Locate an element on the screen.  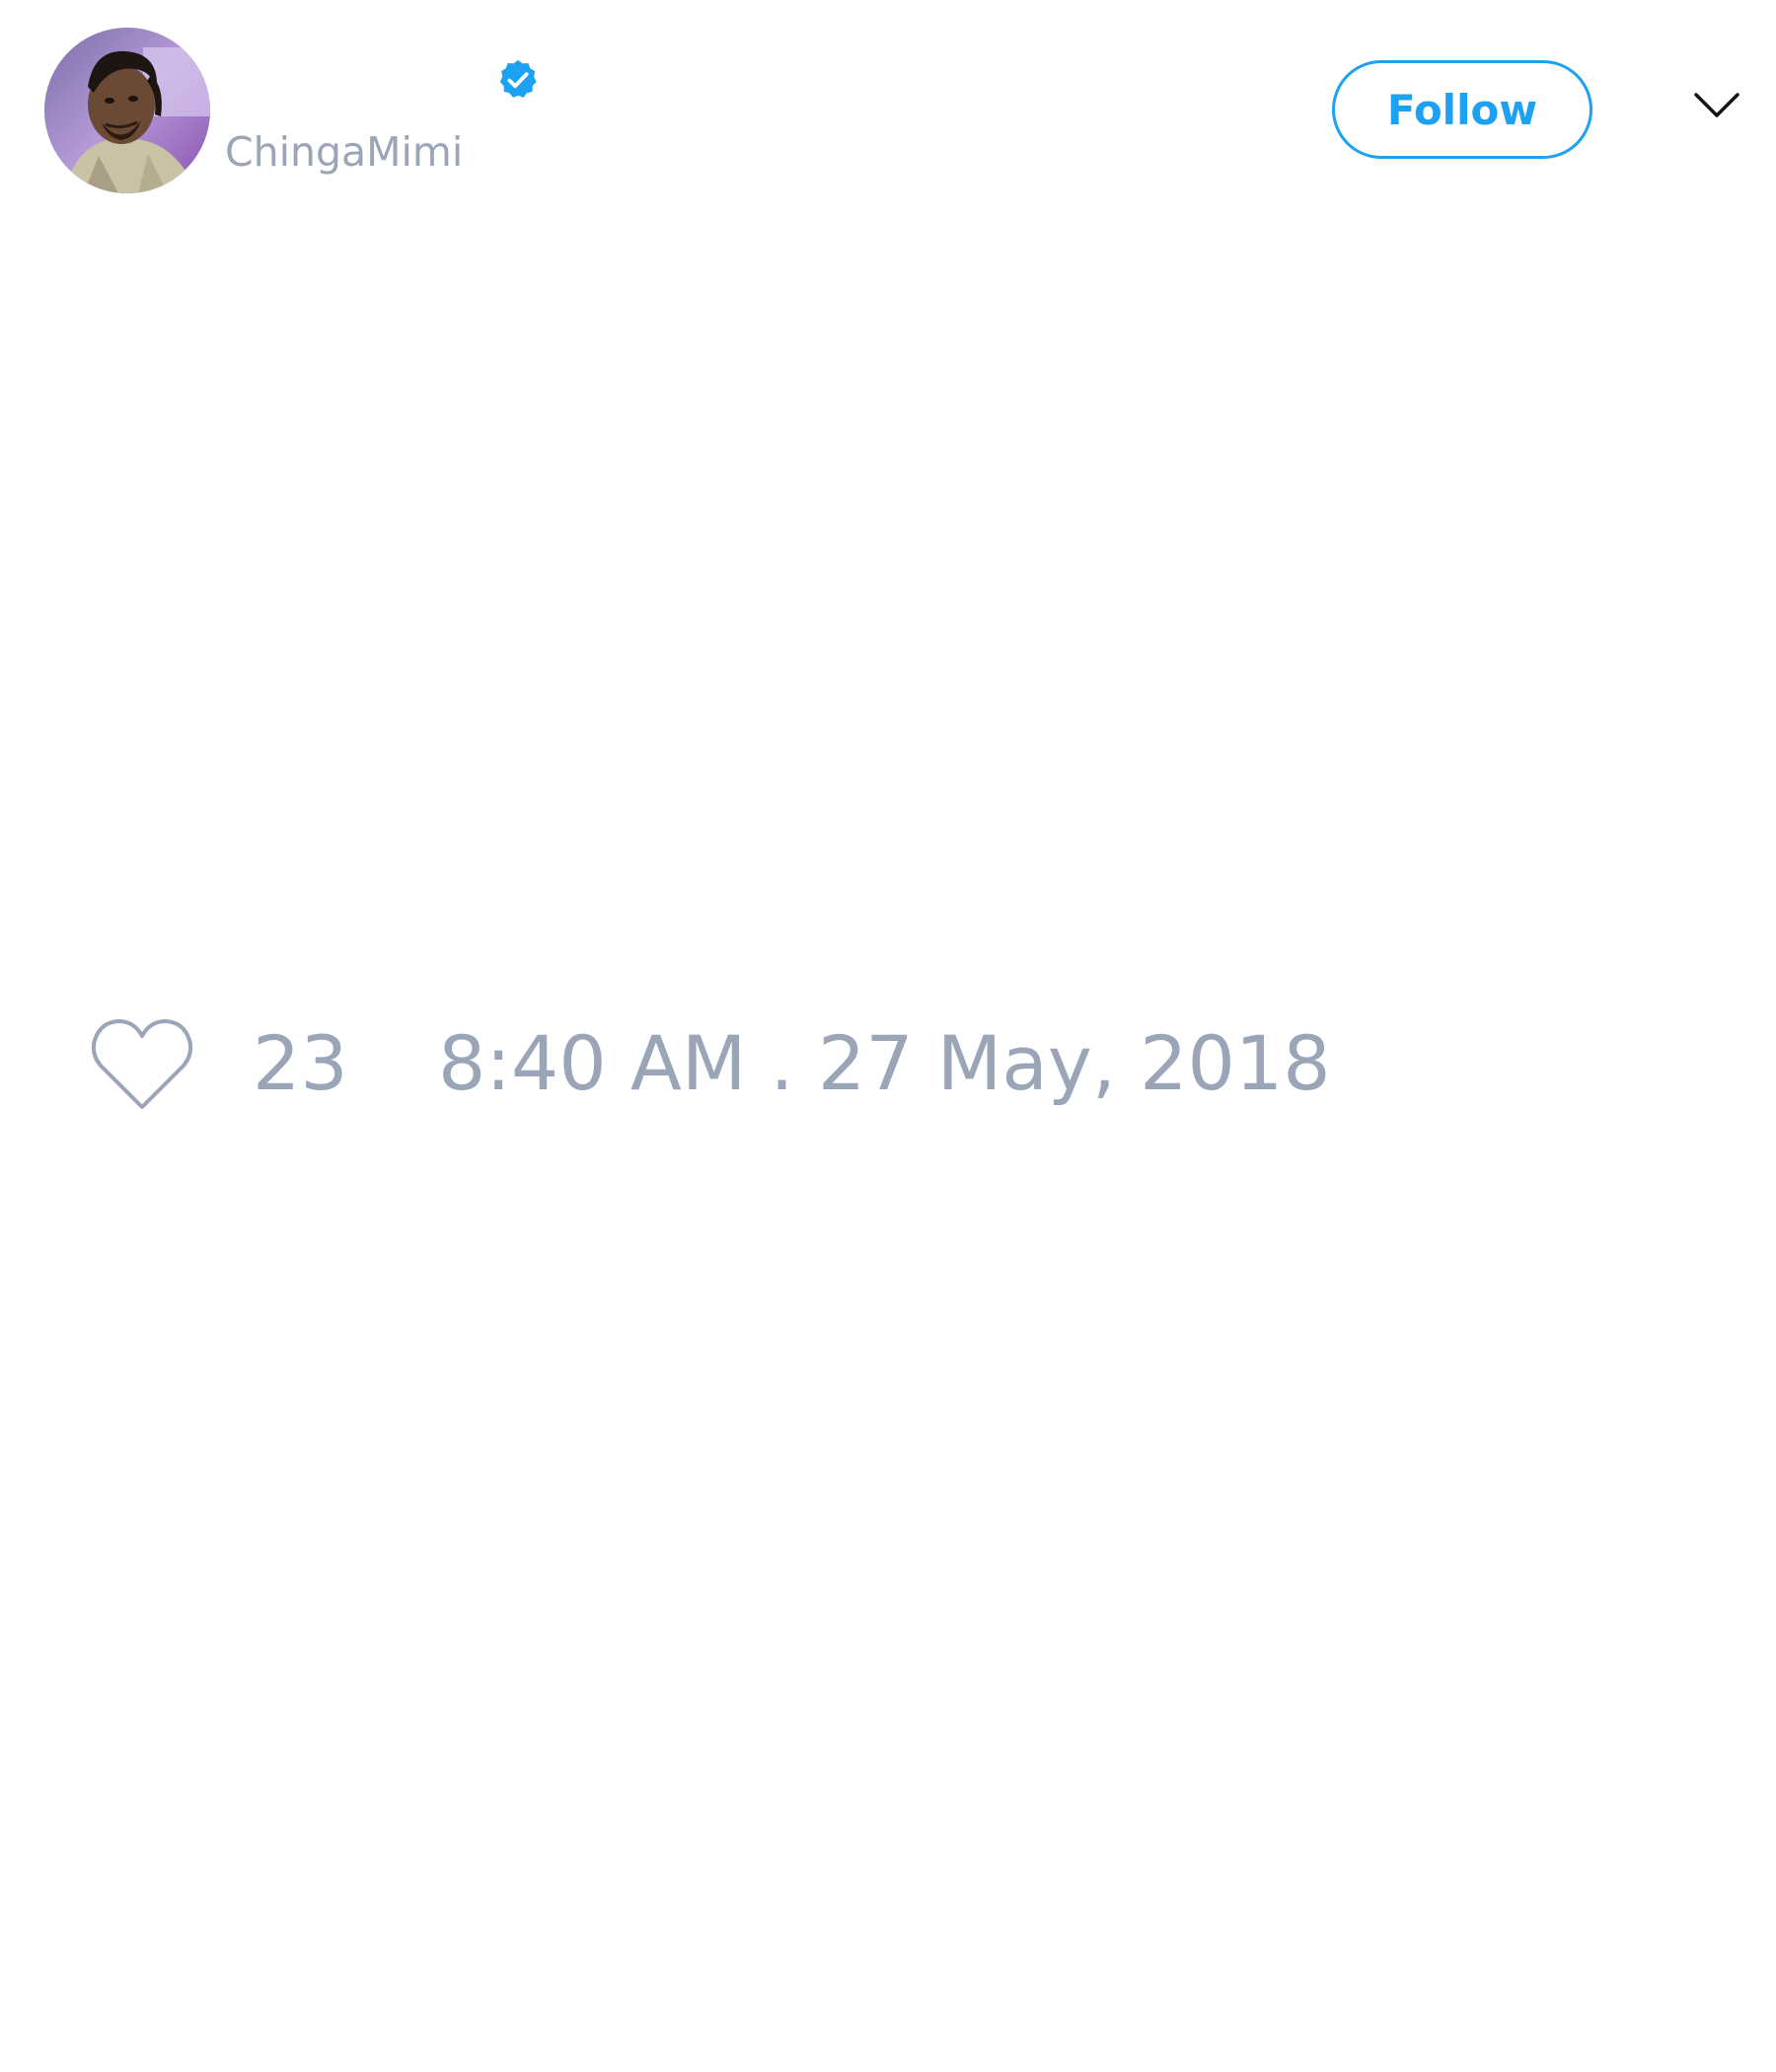
follow-button: Follow is located at coordinates (1462, 110).